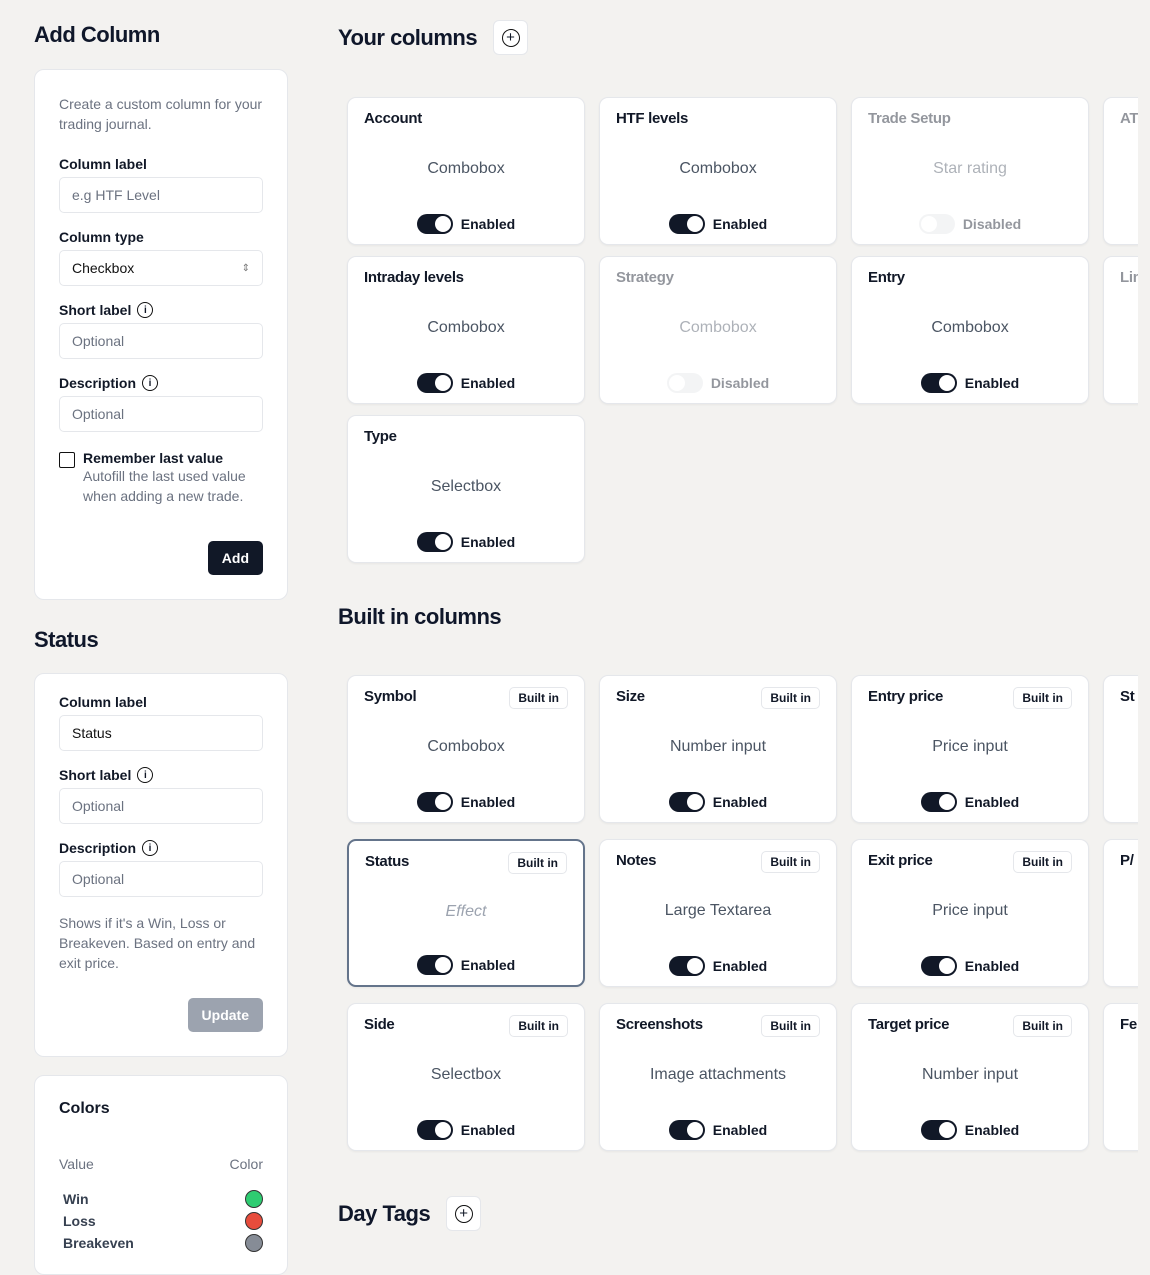  I want to click on column-card: Entry Combobox Enabled, so click(970, 330).